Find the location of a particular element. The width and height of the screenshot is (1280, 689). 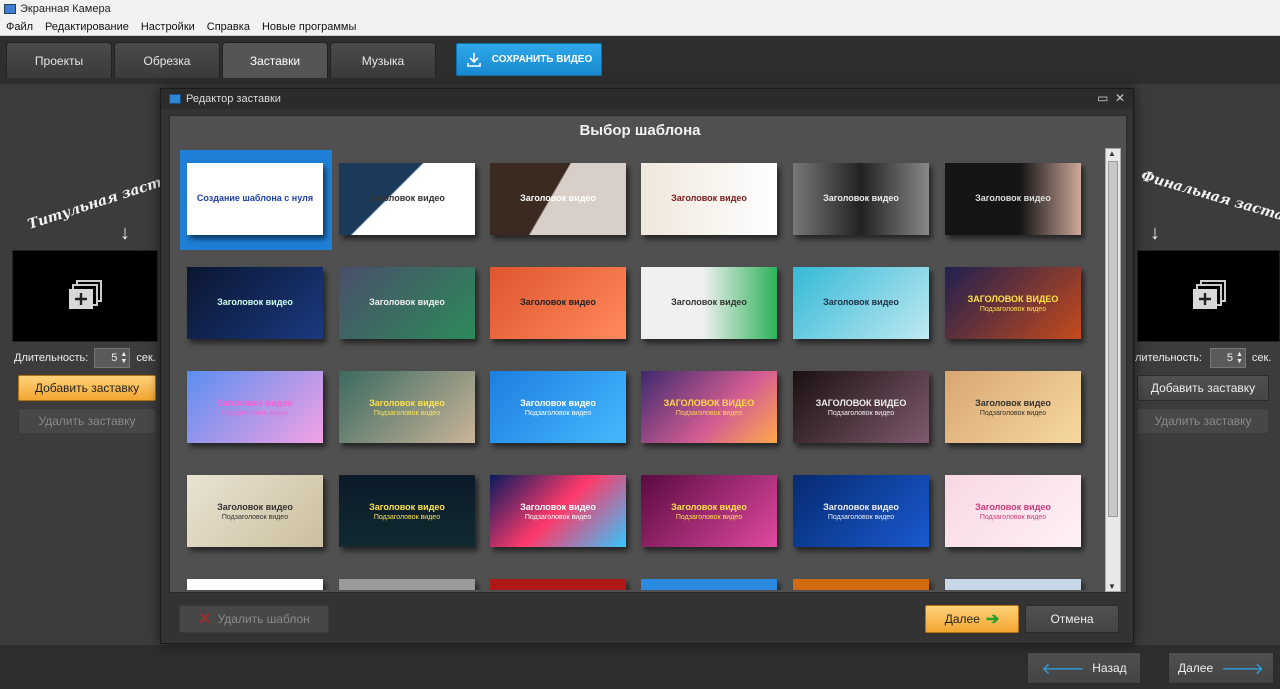

tab-trim: Обрезка is located at coordinates (167, 60).